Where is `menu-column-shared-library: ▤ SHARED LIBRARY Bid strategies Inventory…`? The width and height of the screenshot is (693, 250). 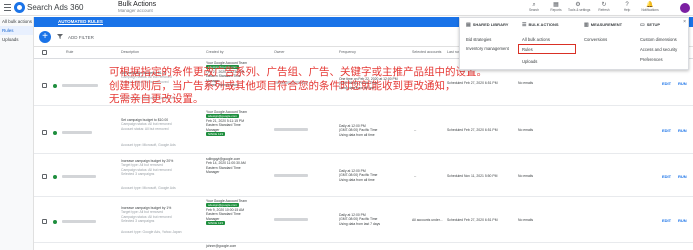
menu-column-shared-library: ▤ SHARED LIBRARY Bid strategies Inventory… is located at coordinates (489, 44).